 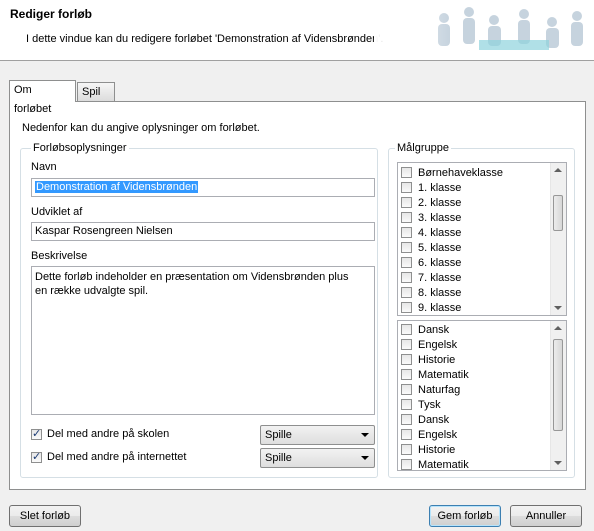 What do you see at coordinates (482, 292) in the screenshot?
I see `grade-item: 8. klasse` at bounding box center [482, 292].